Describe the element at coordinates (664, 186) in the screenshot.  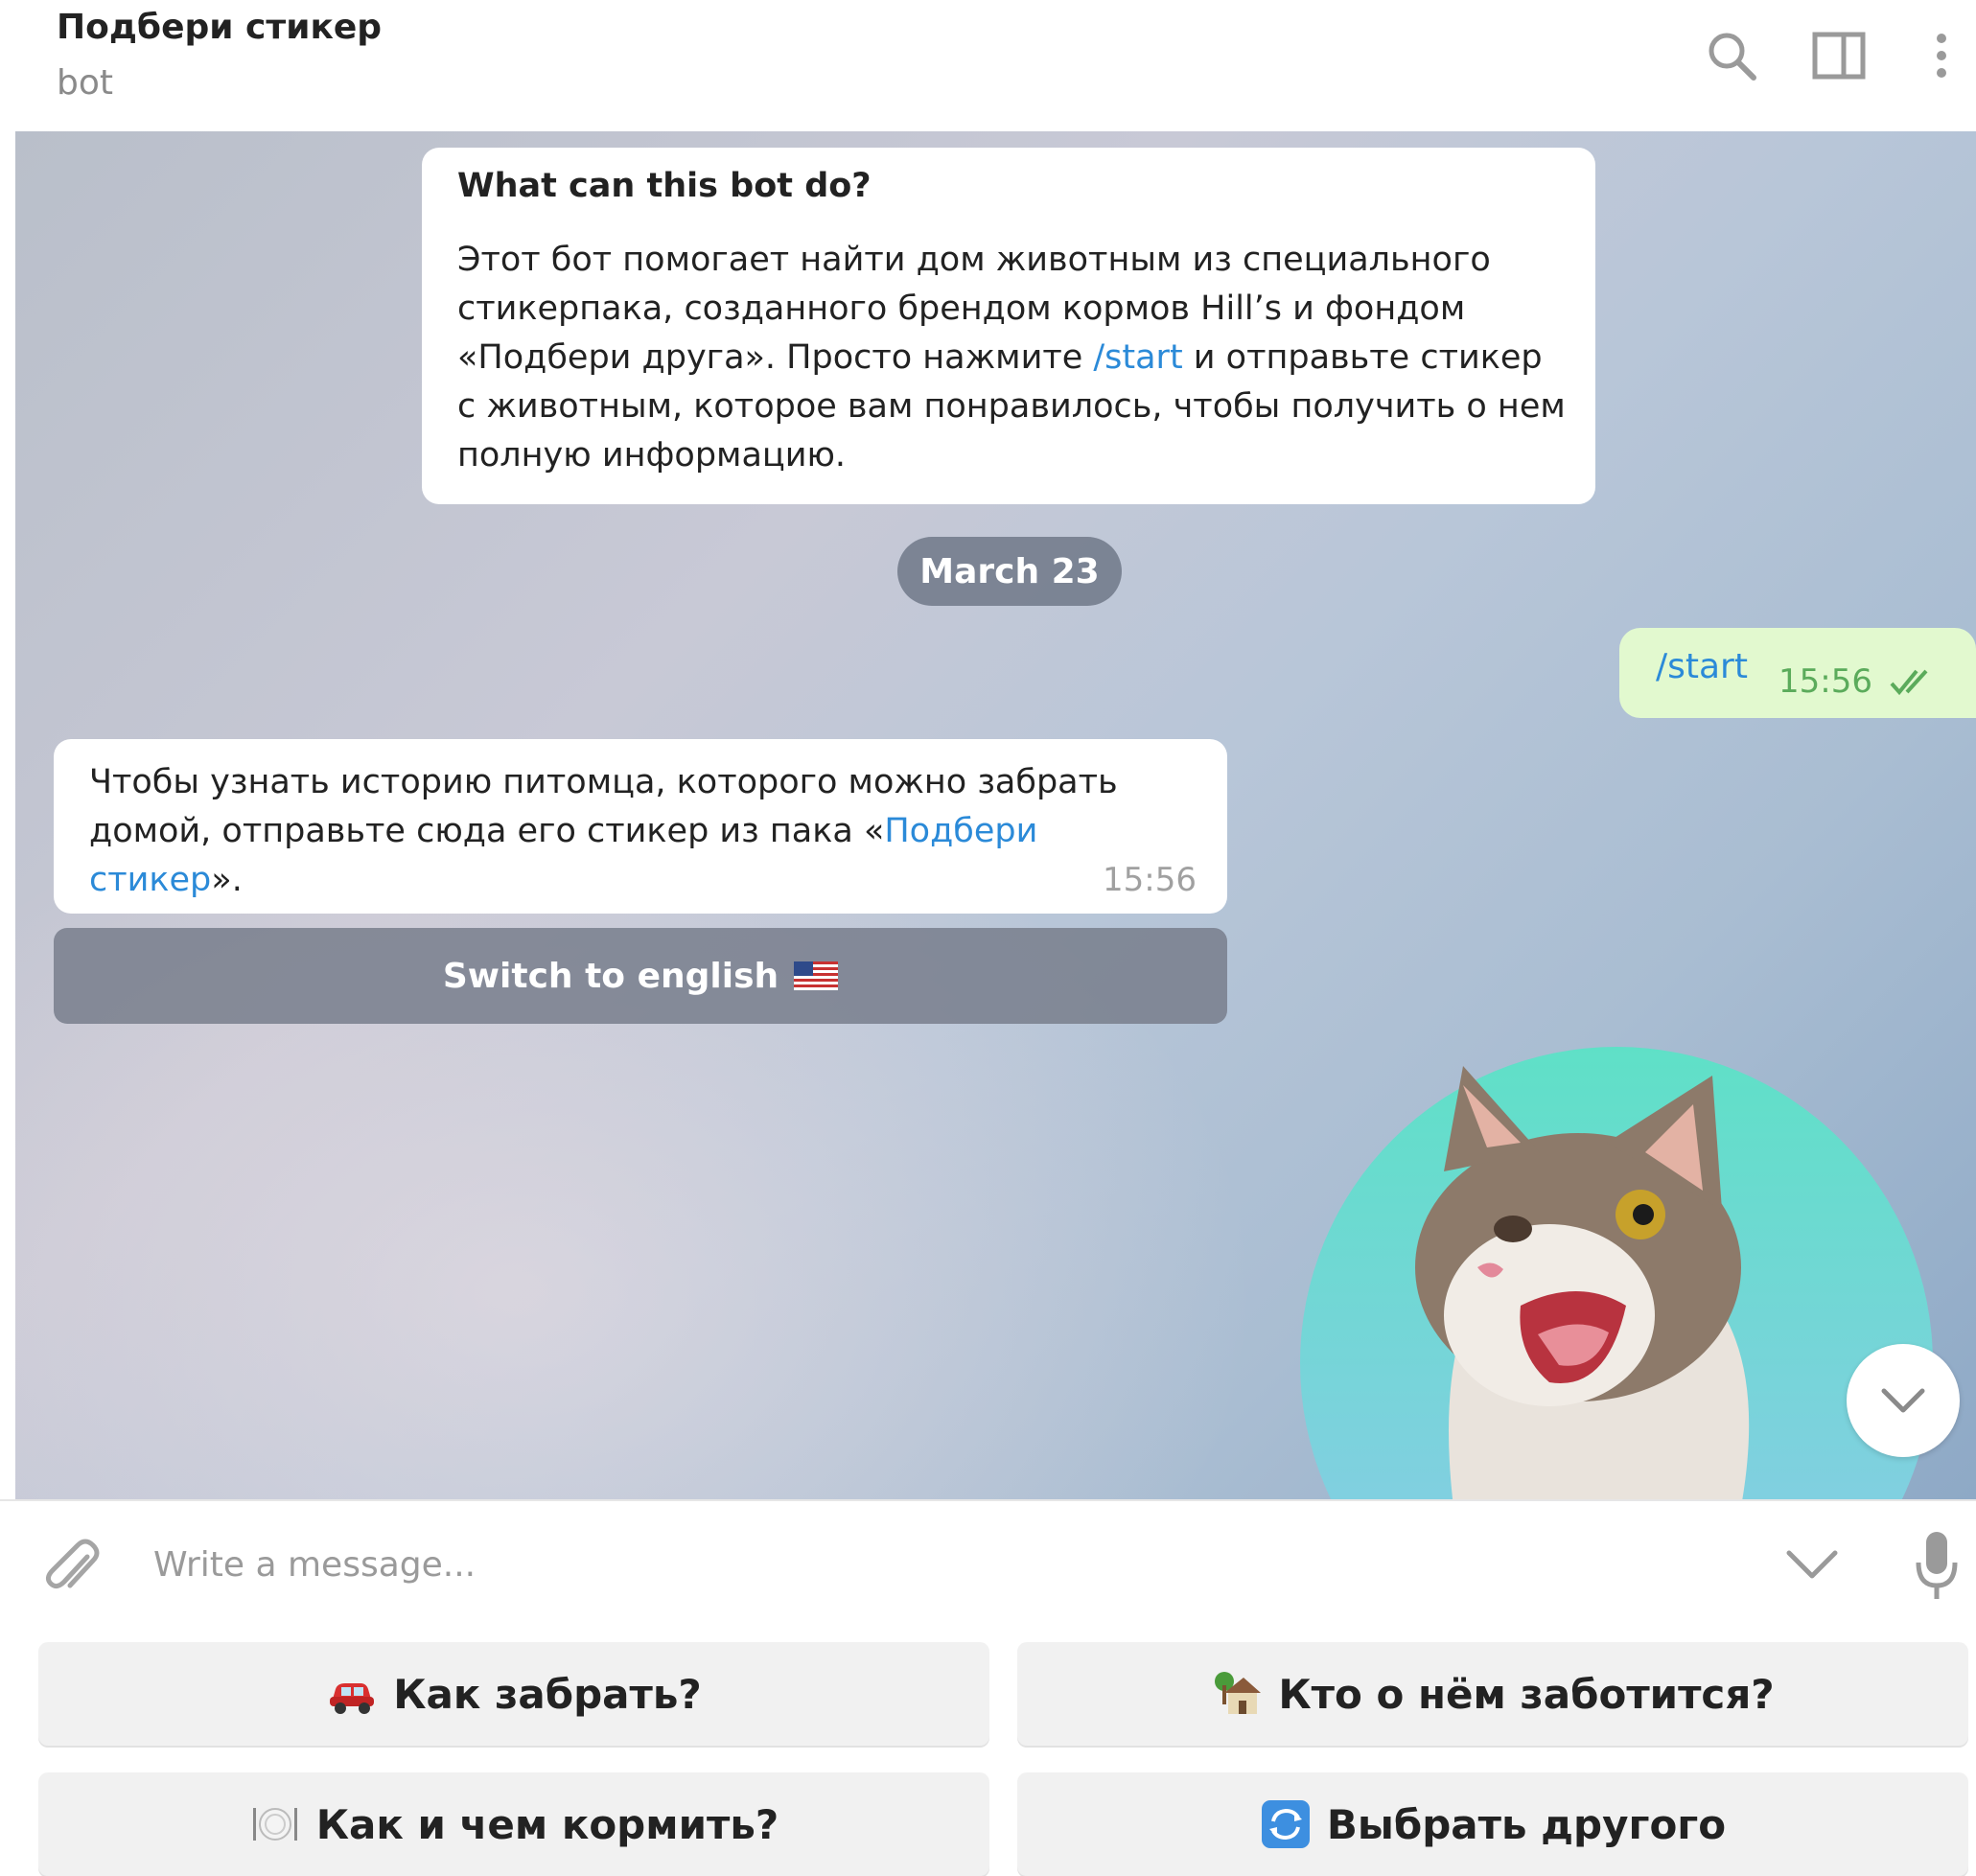
I see `bot-description-title: What can this bot do?` at that location.